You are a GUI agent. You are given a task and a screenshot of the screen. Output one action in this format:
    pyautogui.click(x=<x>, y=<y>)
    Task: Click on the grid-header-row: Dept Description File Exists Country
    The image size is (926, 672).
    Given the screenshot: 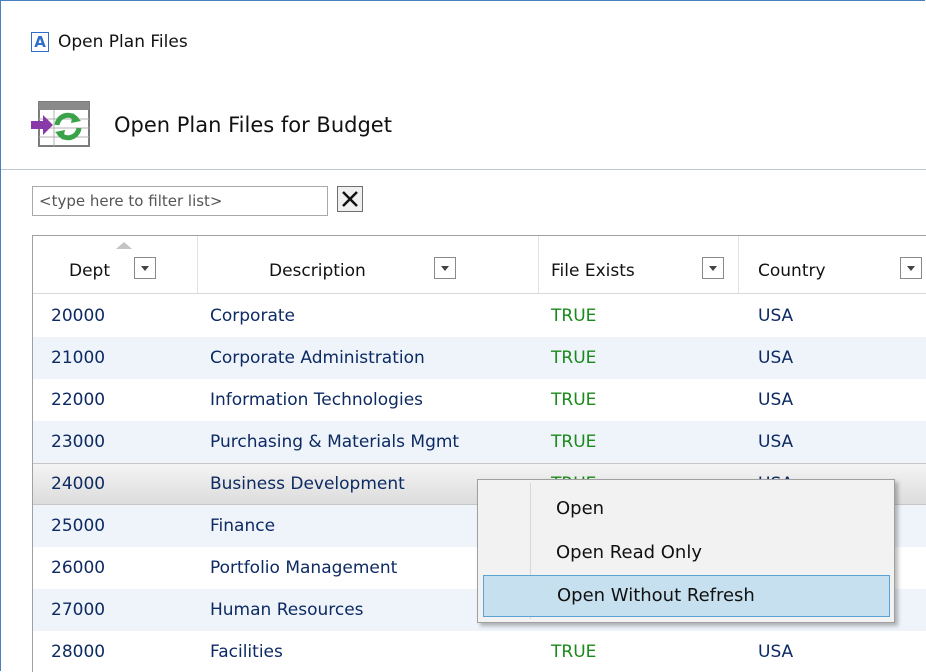 What is the action you would take?
    pyautogui.click(x=479, y=265)
    